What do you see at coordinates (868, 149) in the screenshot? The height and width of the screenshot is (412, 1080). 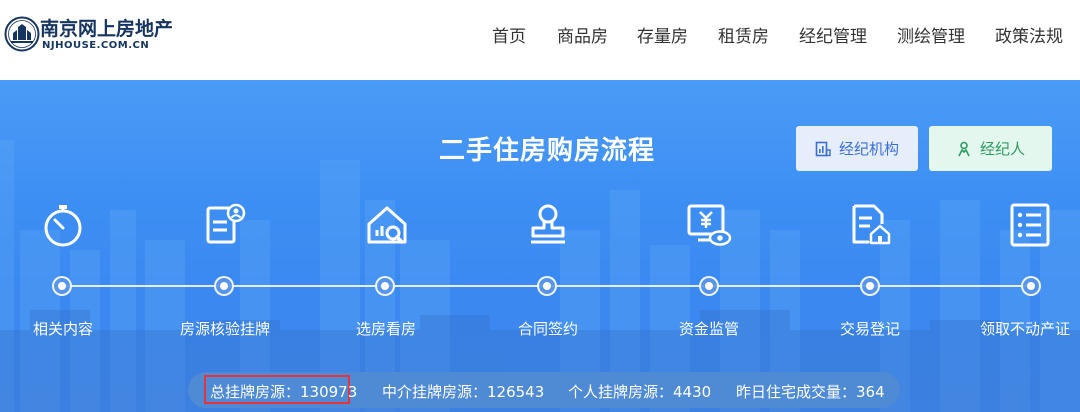 I see `agency-button-label: 经纪机构` at bounding box center [868, 149].